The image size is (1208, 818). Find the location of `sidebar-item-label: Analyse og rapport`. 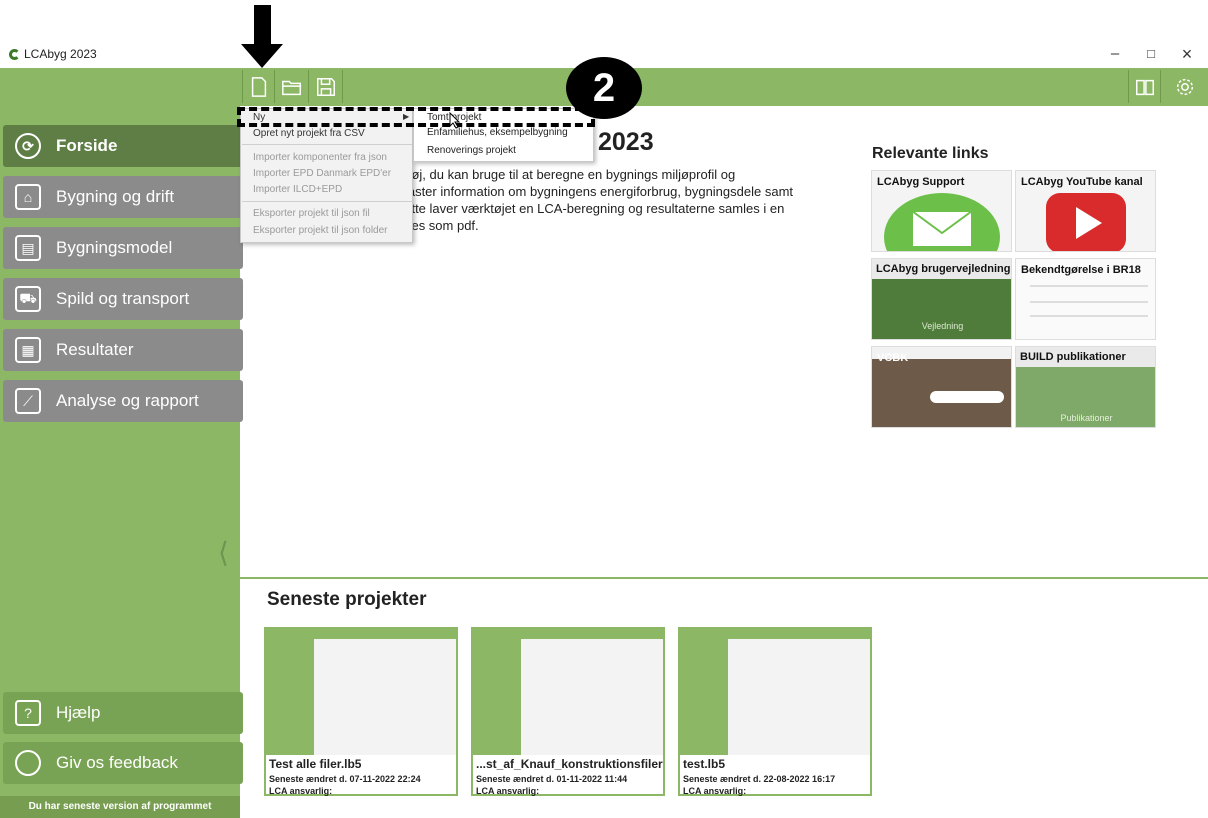

sidebar-item-label: Analyse og rapport is located at coordinates (127, 400).